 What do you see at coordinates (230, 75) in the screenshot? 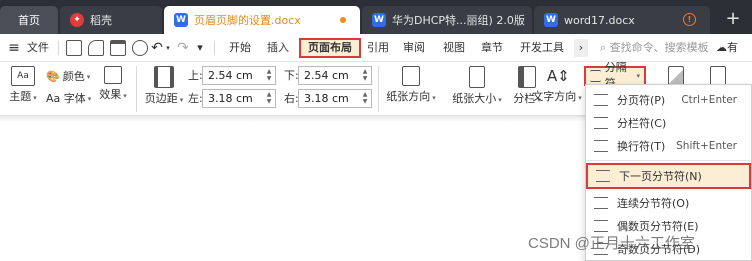
I see `top-margin-value: 2.54 cm` at bounding box center [230, 75].